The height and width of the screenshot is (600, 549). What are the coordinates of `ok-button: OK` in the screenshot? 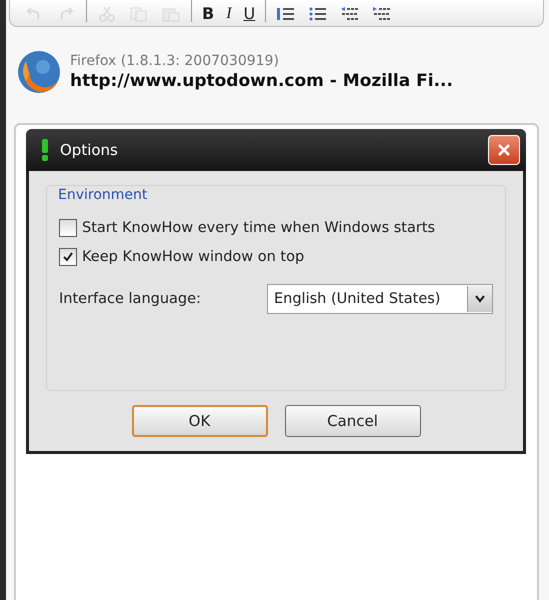 It's located at (200, 421).